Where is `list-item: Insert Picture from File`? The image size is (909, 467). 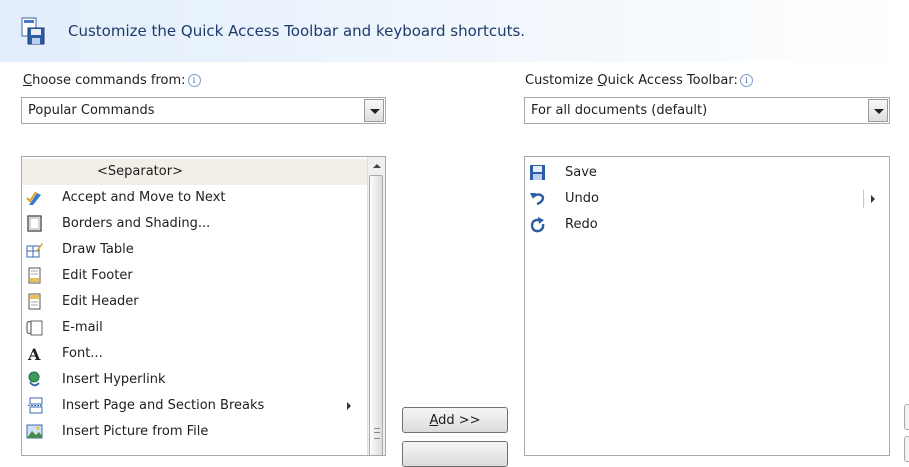
list-item: Insert Picture from File is located at coordinates (203, 432).